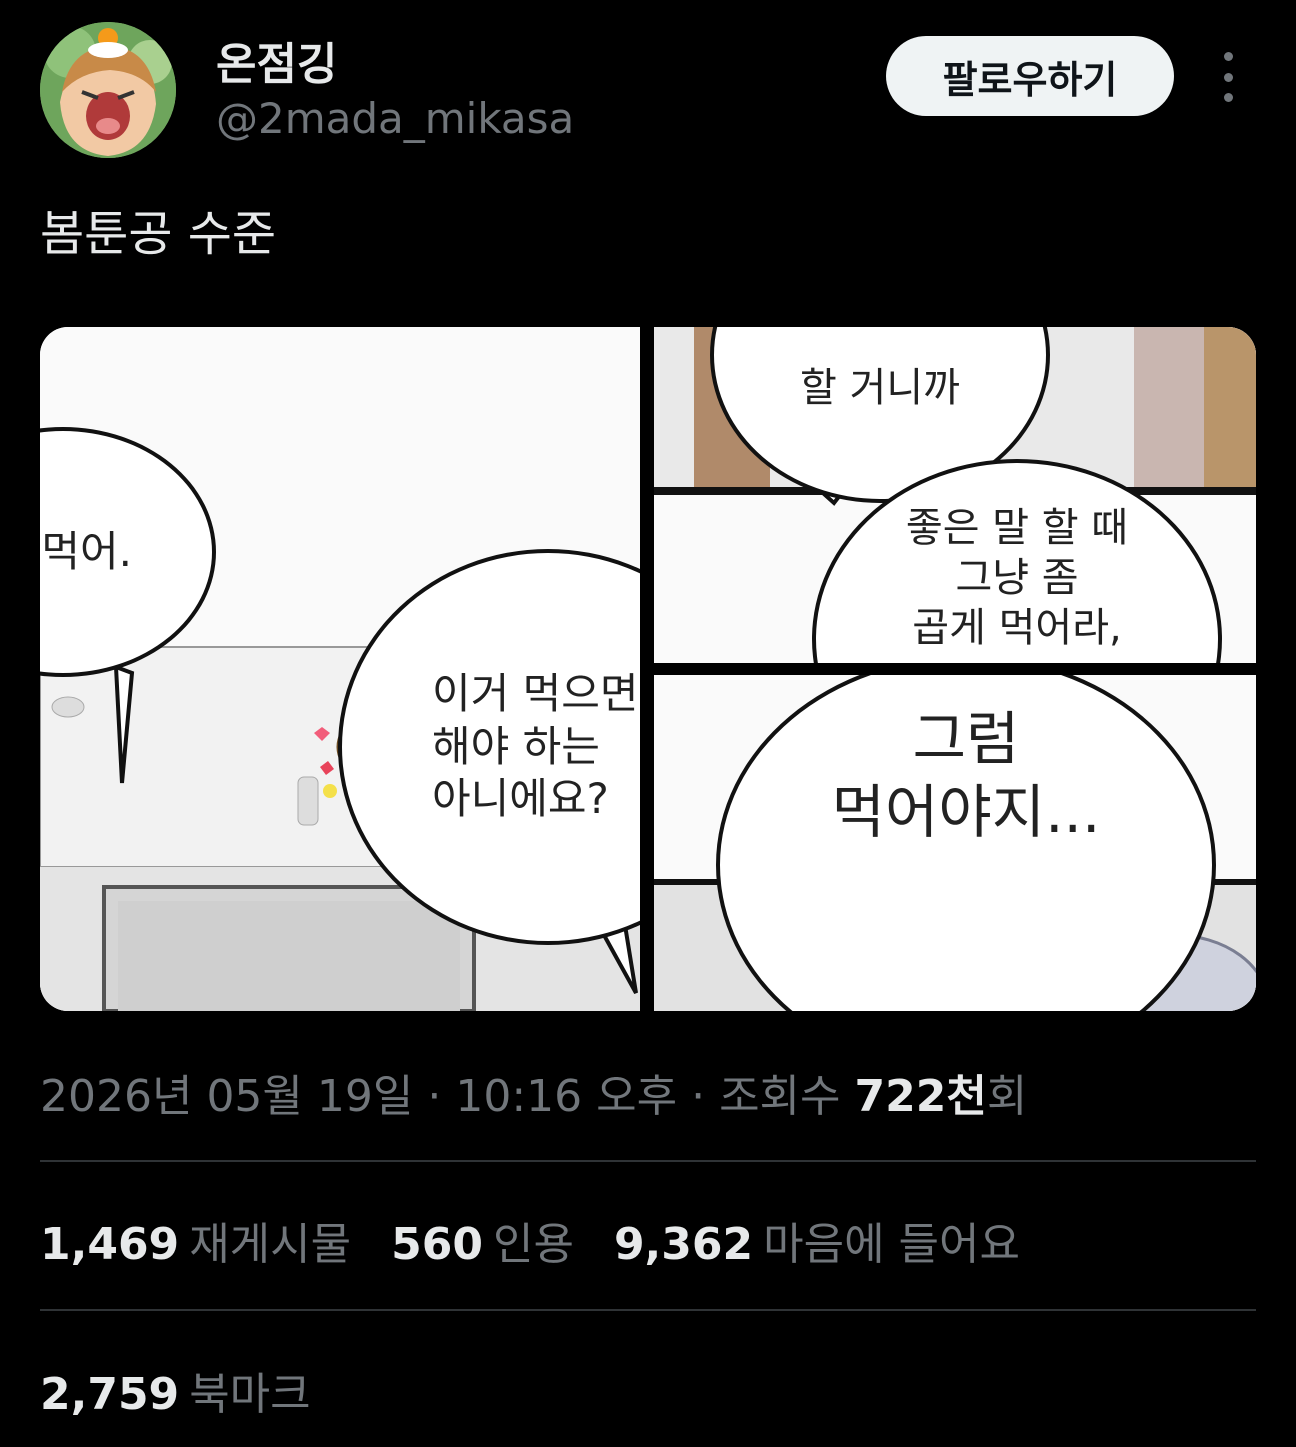  Describe the element at coordinates (250, 1394) in the screenshot. I see `bookmarks-label: 북마크` at that location.